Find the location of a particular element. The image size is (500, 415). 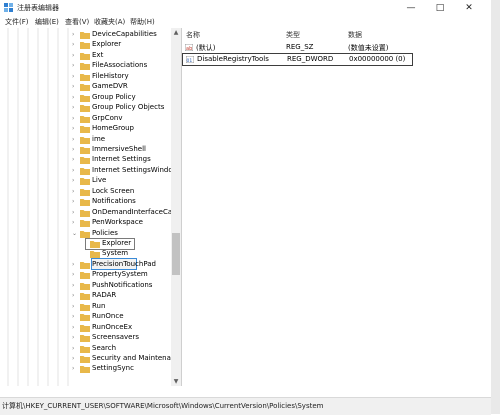

tree-item: › Group Policy is located at coordinates (121, 97).